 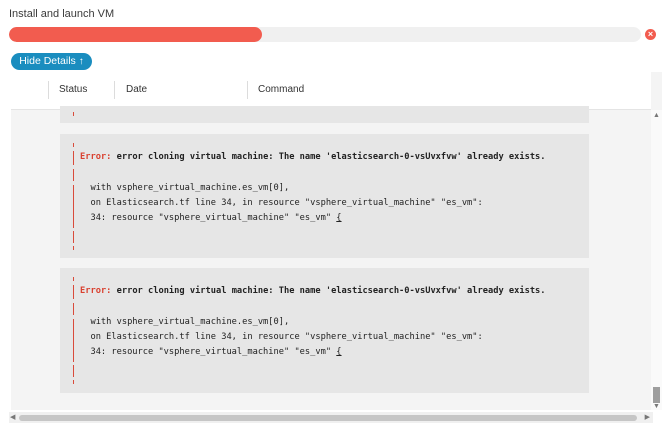 I want to click on hide-details-button: Hide Details ↑, so click(x=51, y=61).